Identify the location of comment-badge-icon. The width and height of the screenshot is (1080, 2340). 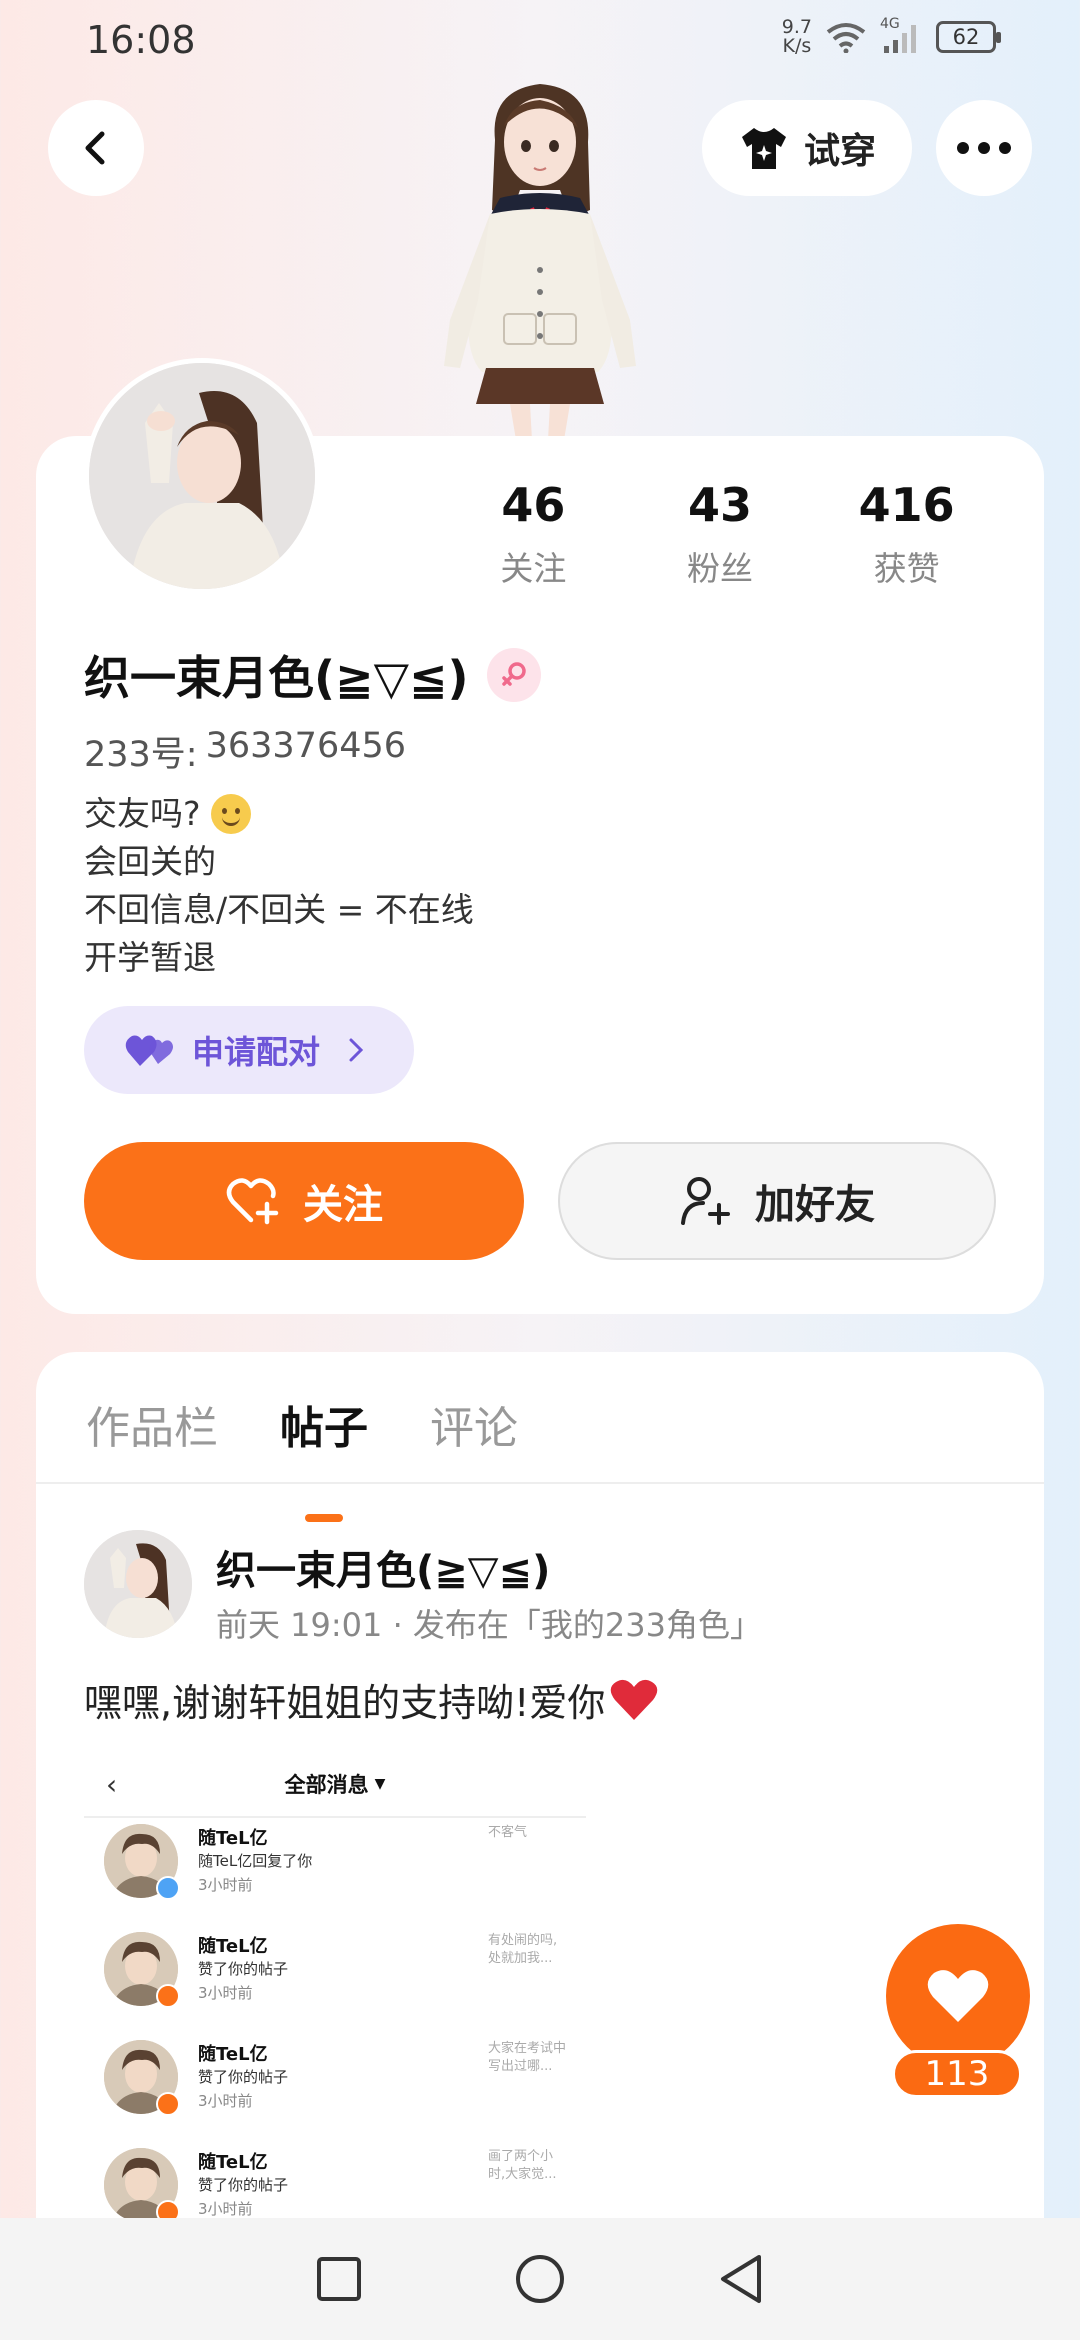
(168, 1888).